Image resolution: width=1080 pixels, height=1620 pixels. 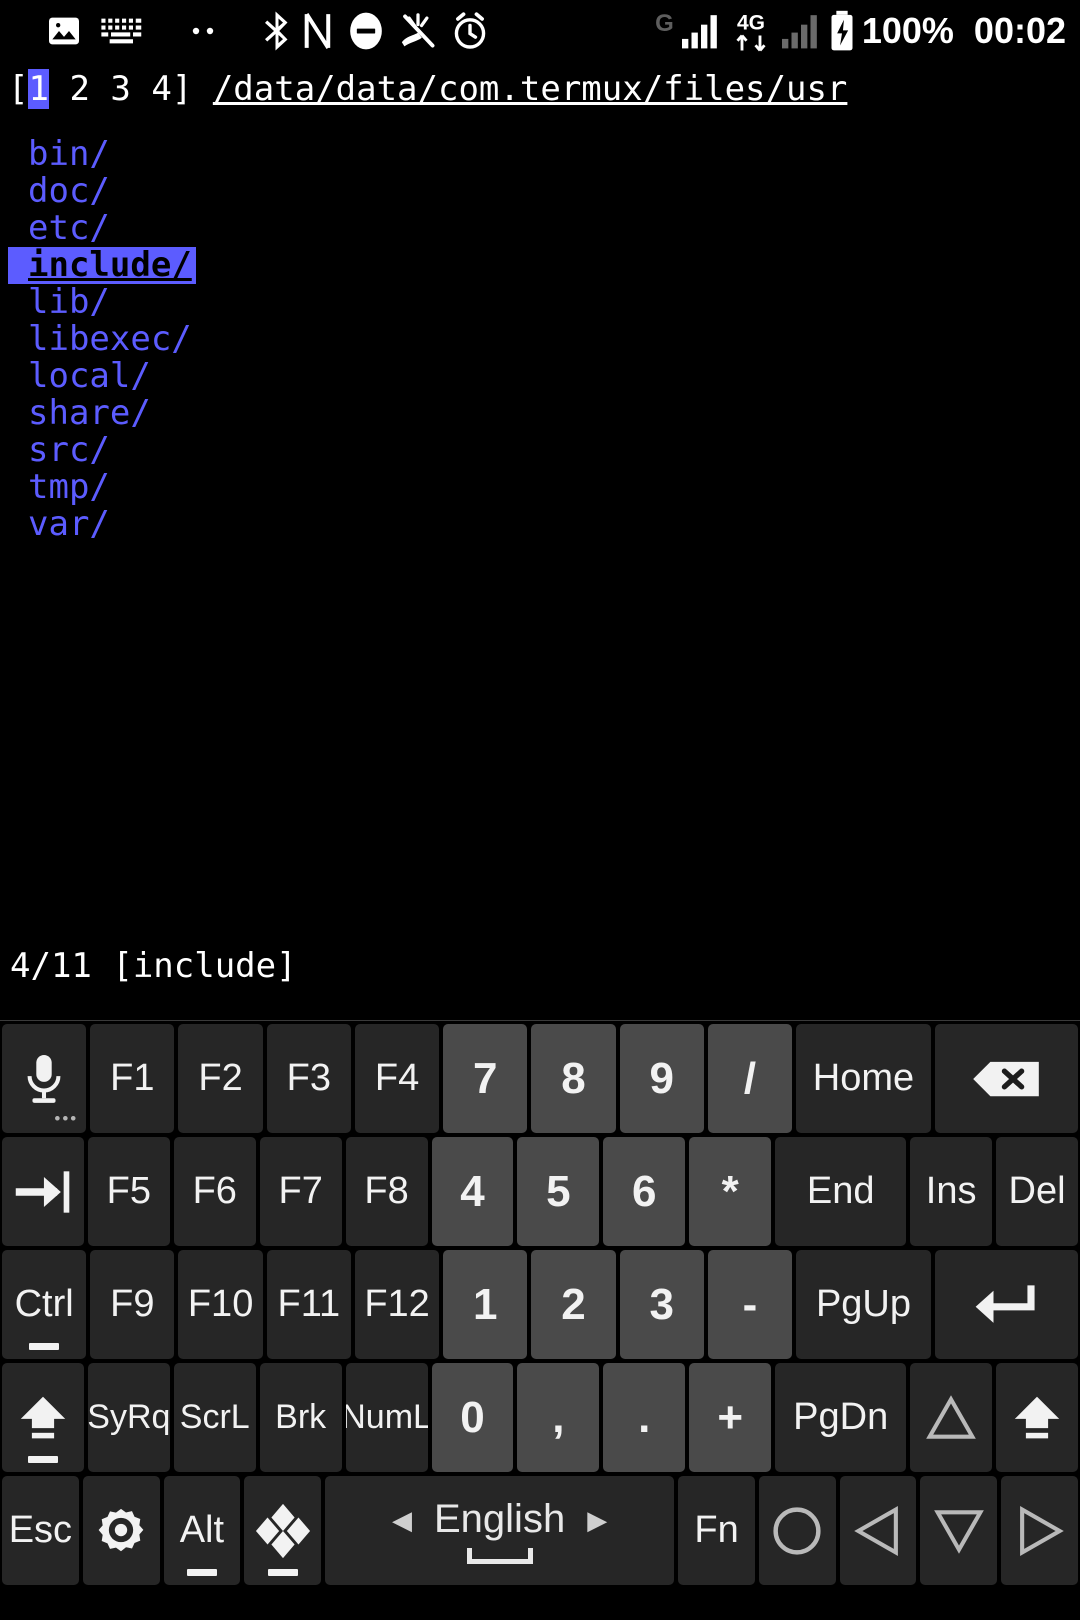 I want to click on file-row-selected: include/, so click(x=102, y=265).